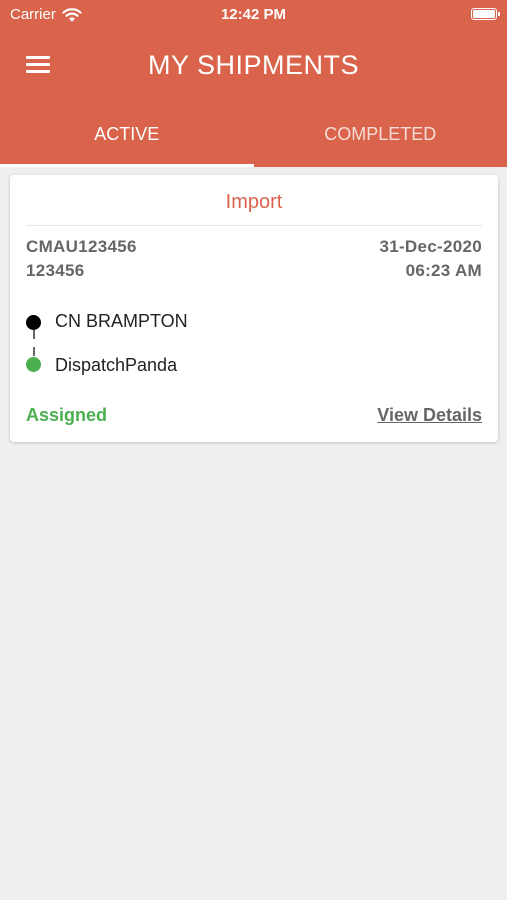 This screenshot has width=507, height=900. Describe the element at coordinates (443, 270) in the screenshot. I see `shipment-time: 06:23 AM` at that location.